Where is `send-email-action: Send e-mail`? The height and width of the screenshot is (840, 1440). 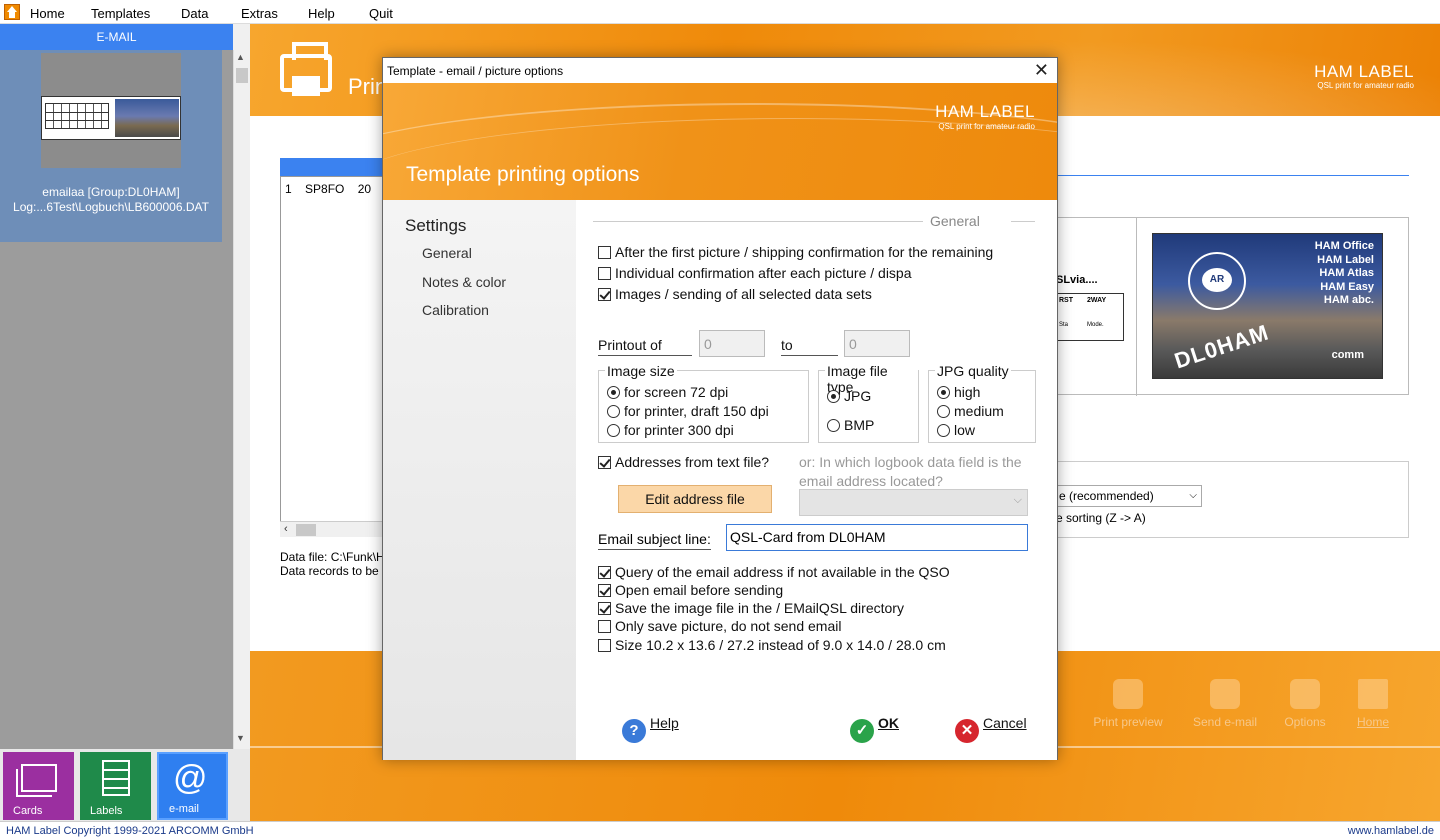 send-email-action: Send e-mail is located at coordinates (1225, 704).